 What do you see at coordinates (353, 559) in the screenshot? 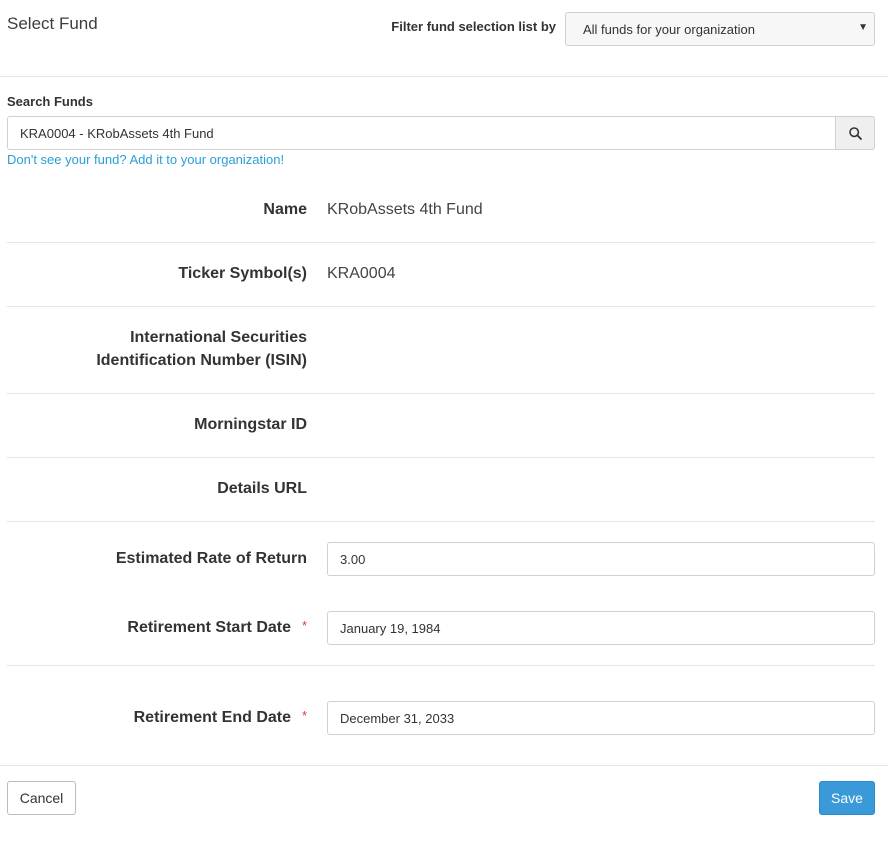
I see `rate-input-value: 3.00` at bounding box center [353, 559].